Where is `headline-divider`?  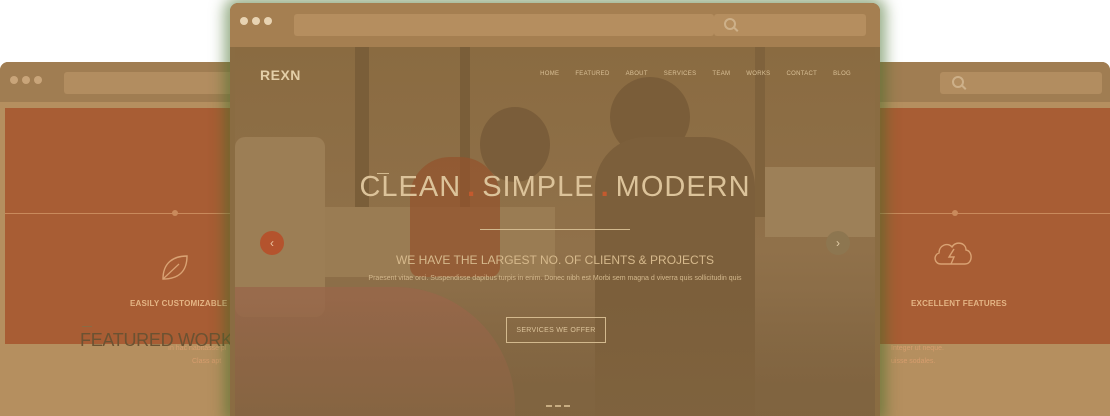
headline-divider is located at coordinates (555, 229).